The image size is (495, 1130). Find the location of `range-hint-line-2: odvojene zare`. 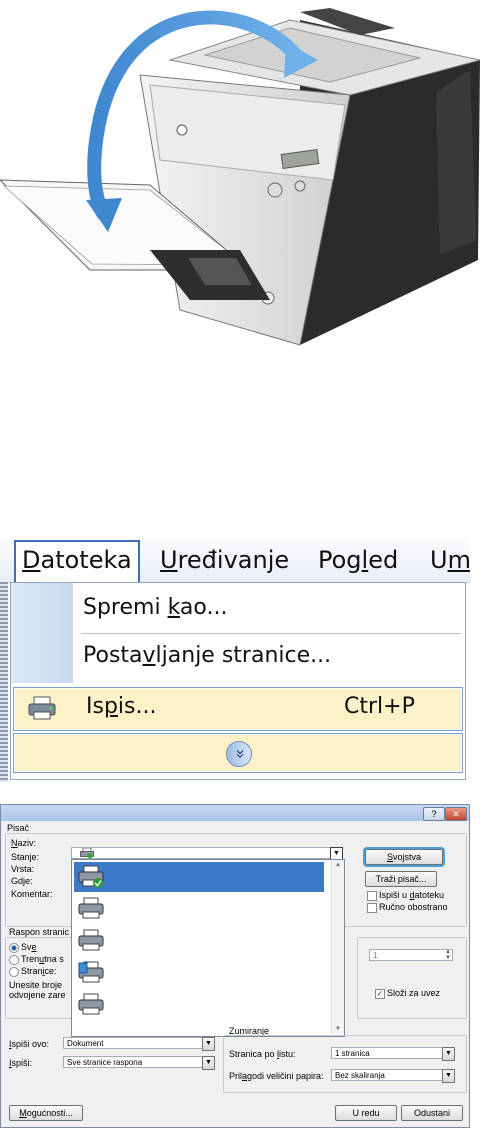

range-hint-line-2: odvojene zare is located at coordinates (37, 995).